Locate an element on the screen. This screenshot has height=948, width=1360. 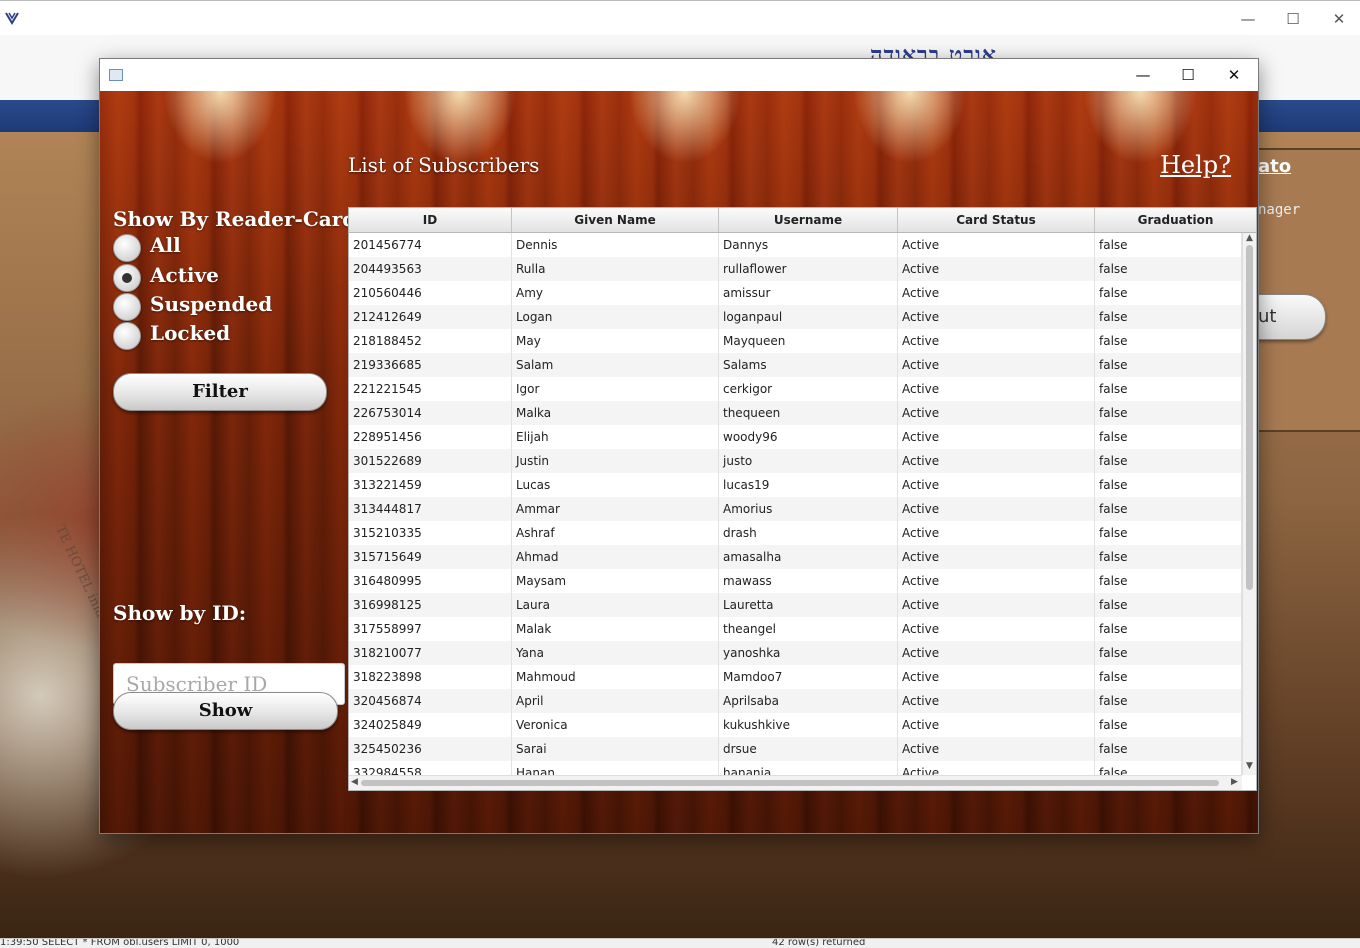
cell-given-name: Elijah is located at coordinates (615, 437).